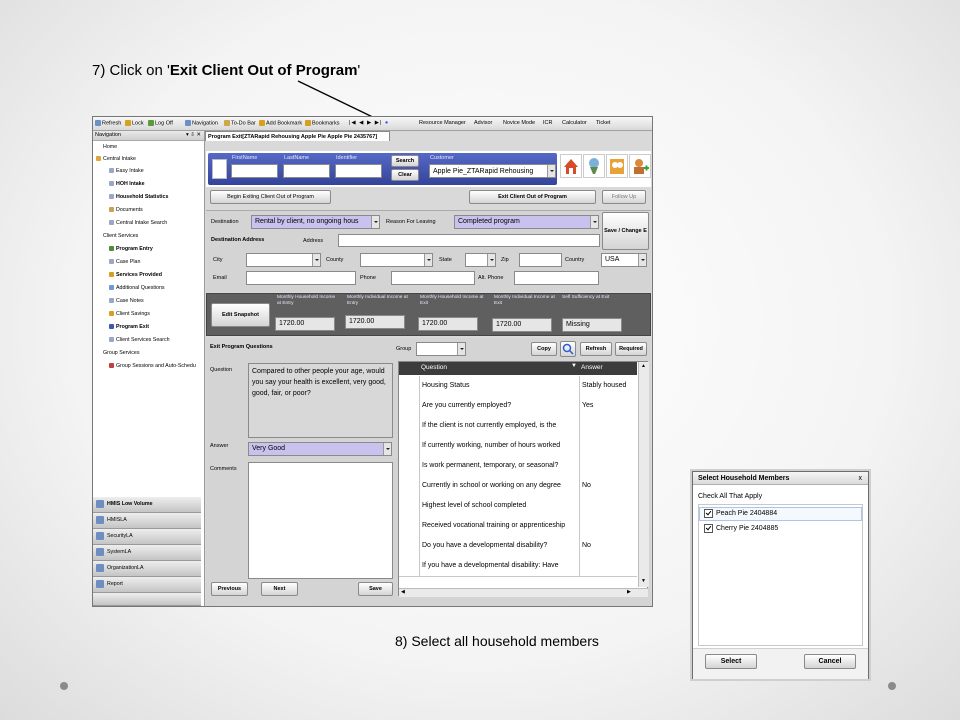 The image size is (960, 720). I want to click on novice-mode-button: Novice Mode, so click(519, 123).